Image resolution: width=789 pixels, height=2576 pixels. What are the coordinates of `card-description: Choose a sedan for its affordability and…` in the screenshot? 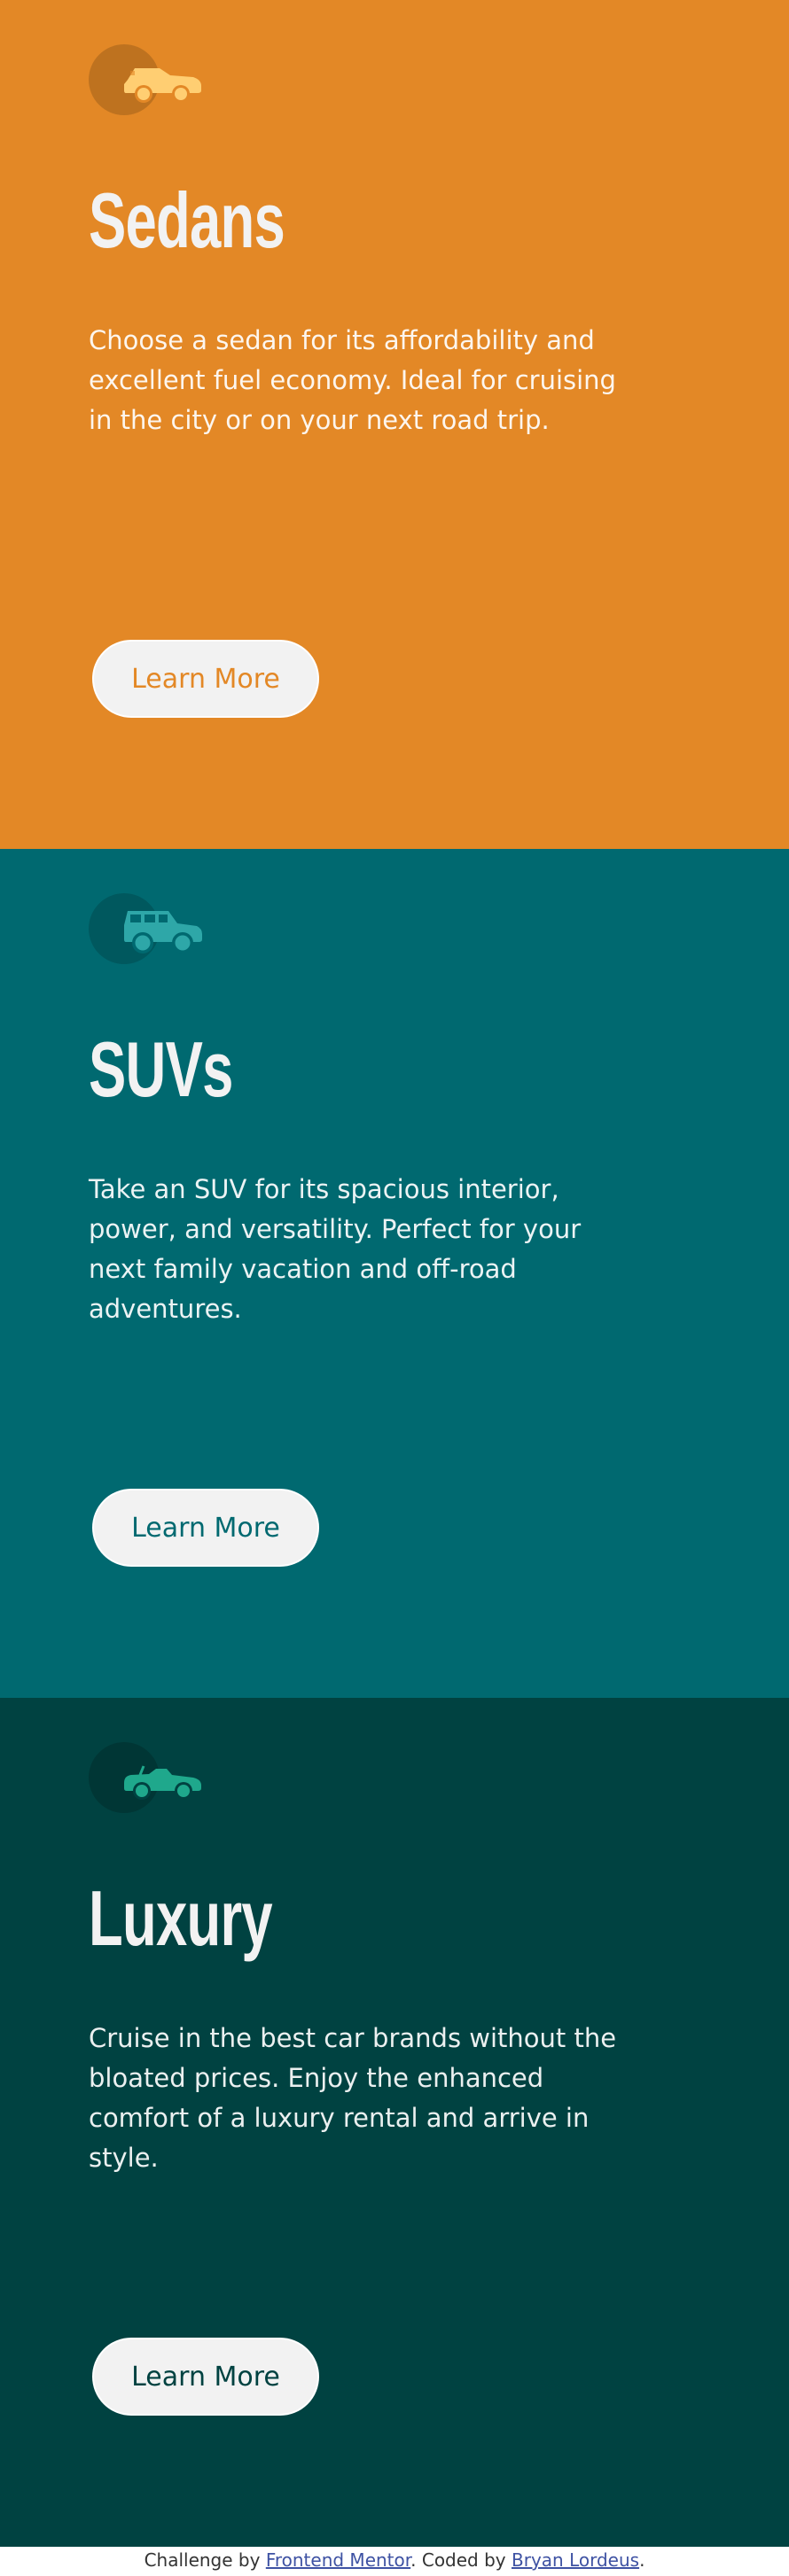 It's located at (352, 380).